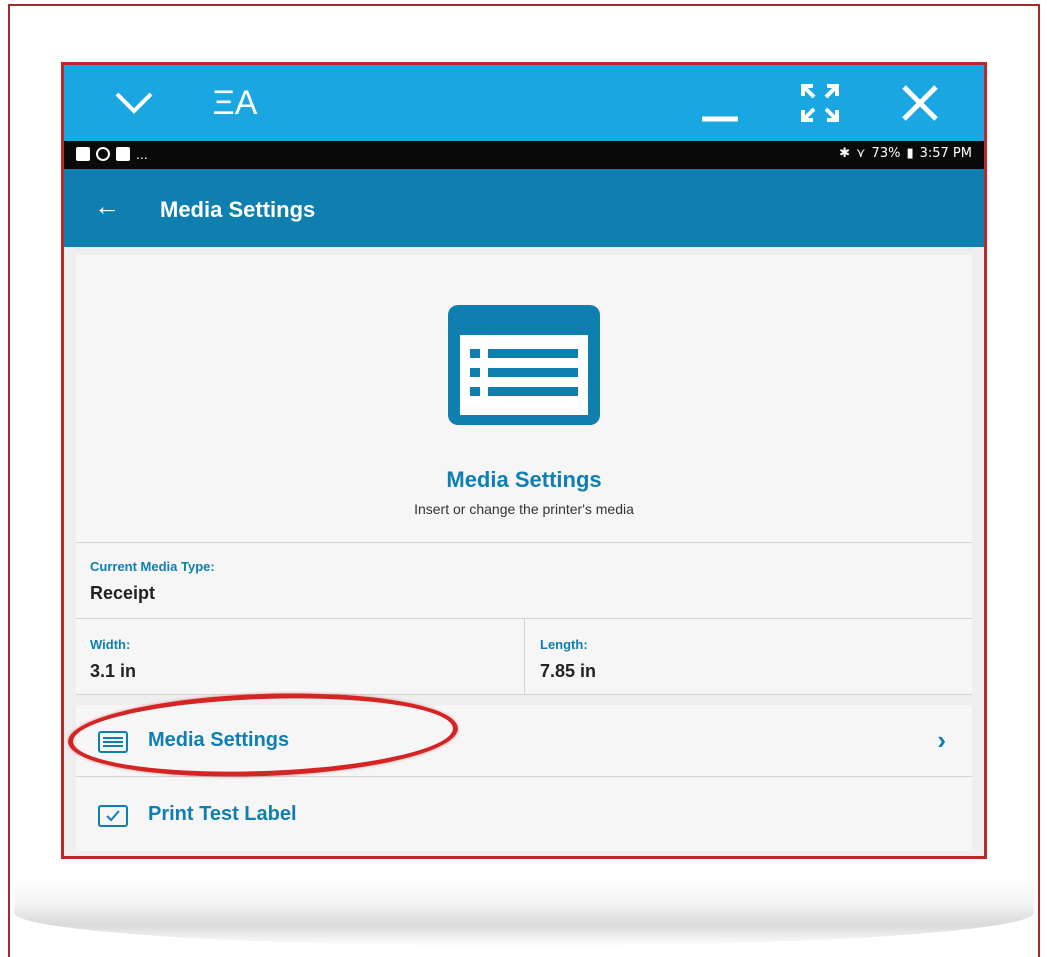 The height and width of the screenshot is (957, 1047). I want to click on hero-subtitle: Insert or change the printer's media, so click(524, 509).